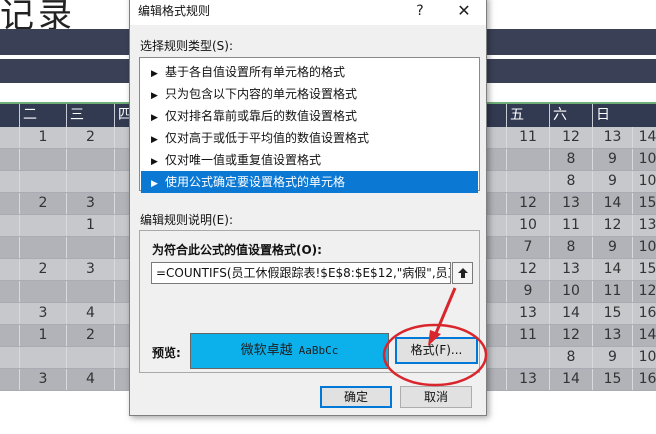 Image resolution: width=656 pixels, height=434 pixels. I want to click on formula-label: 为符合此公式的值设置格式(O):, so click(237, 250).